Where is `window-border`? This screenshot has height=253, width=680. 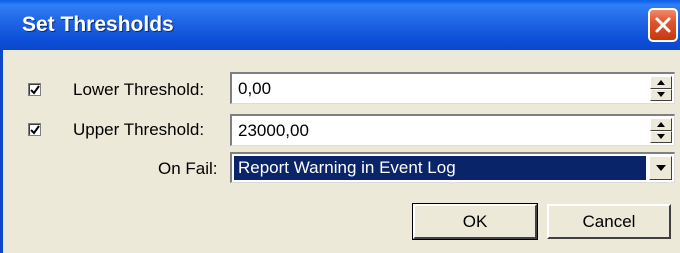 window-border is located at coordinates (1, 151).